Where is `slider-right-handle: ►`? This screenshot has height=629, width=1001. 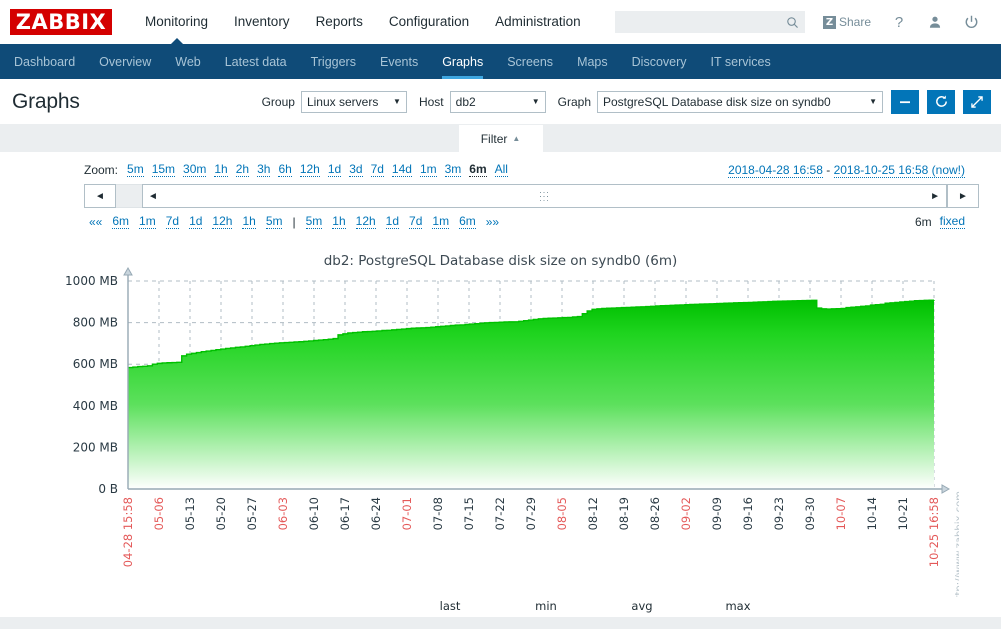 slider-right-handle: ► is located at coordinates (938, 196).